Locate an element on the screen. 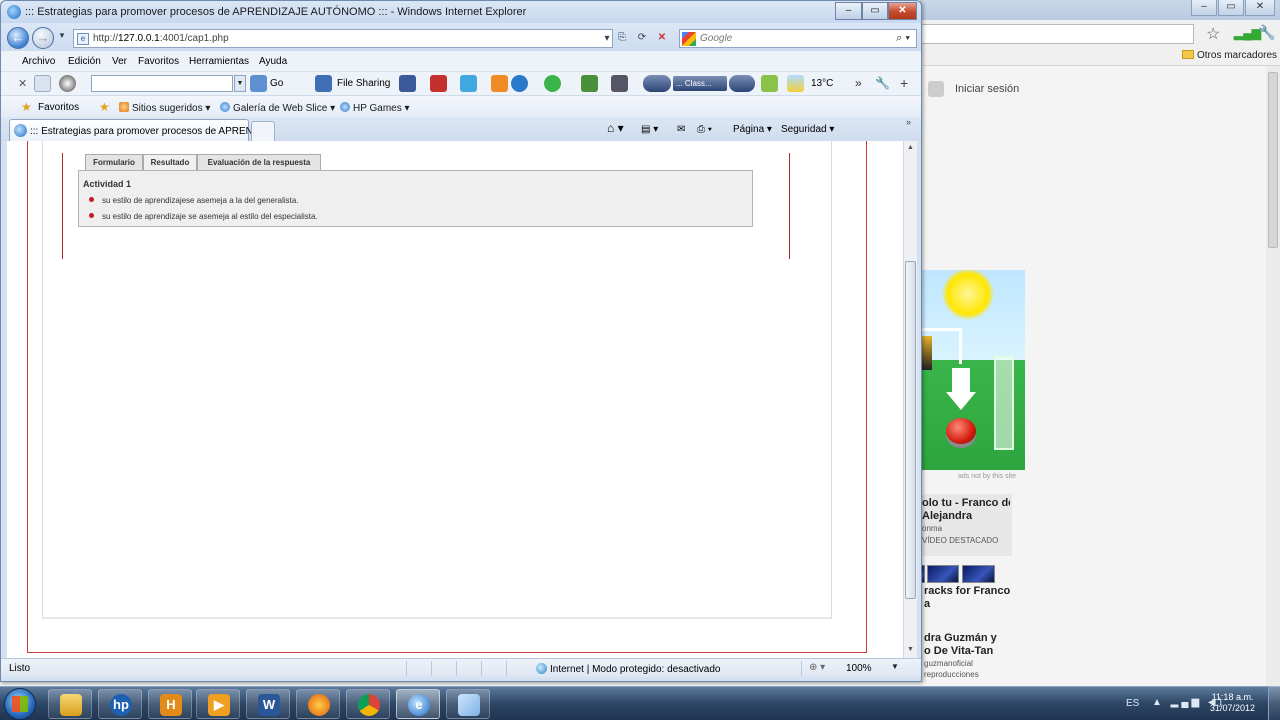 This screenshot has width=1280, height=720. background-address-bar is located at coordinates (1058, 34).